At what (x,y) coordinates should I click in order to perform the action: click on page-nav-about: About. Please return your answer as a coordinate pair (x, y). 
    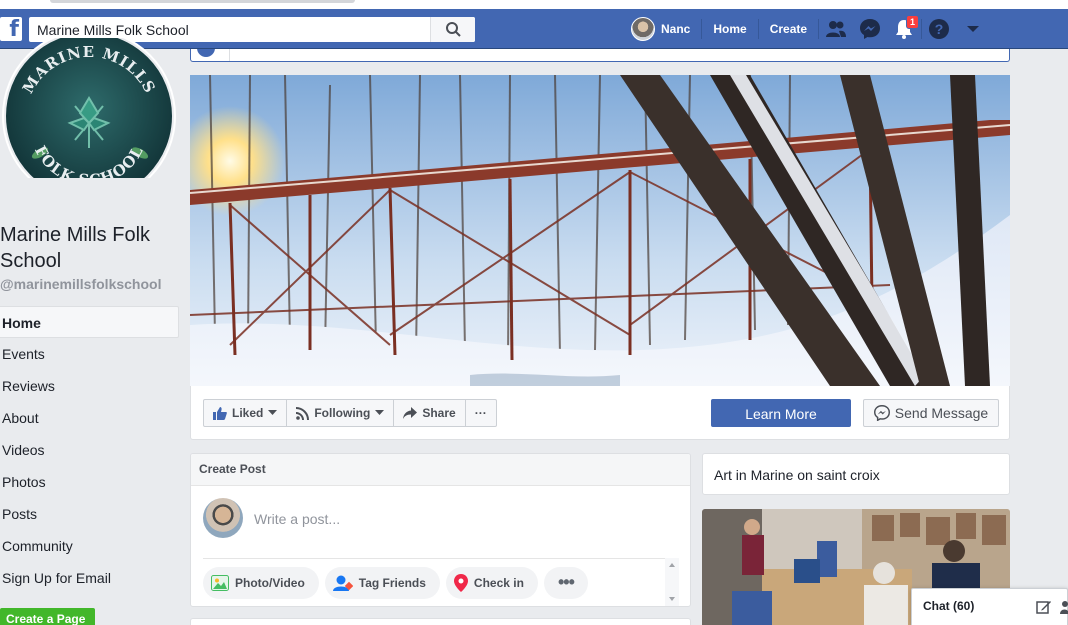
    Looking at the image, I should click on (89, 418).